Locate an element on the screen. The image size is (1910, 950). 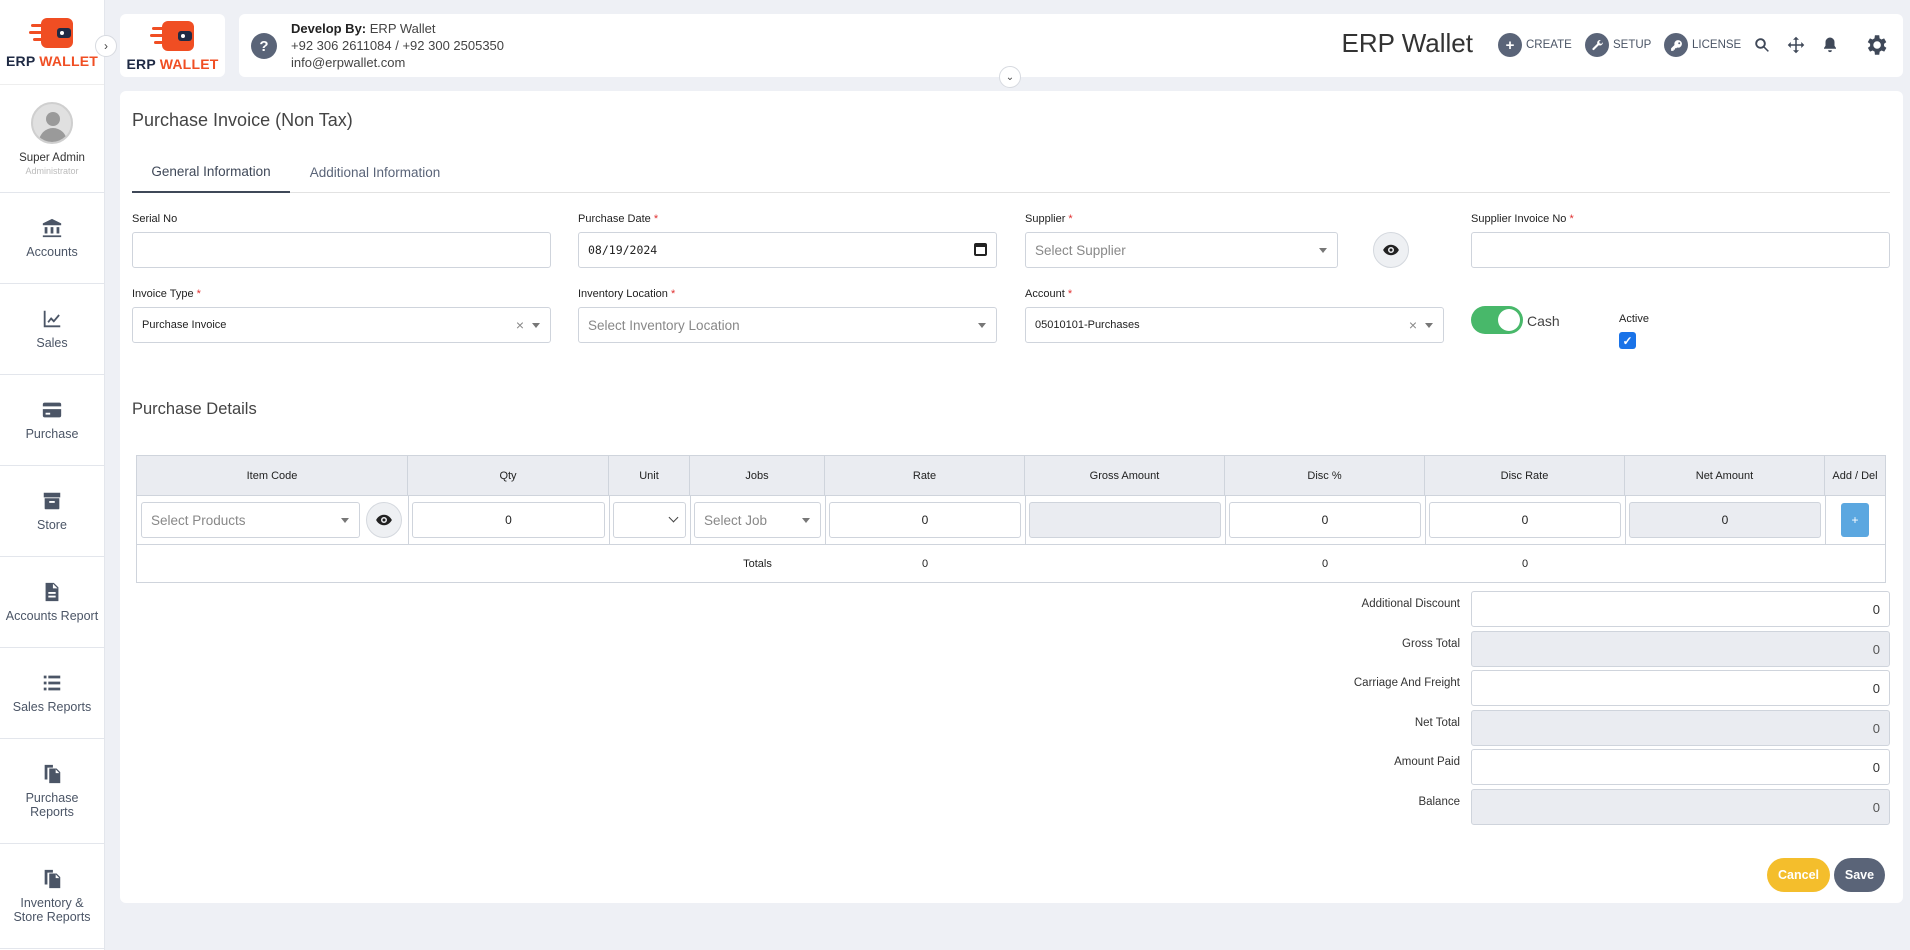
amount-paid-label: Amount Paid is located at coordinates (1427, 762).